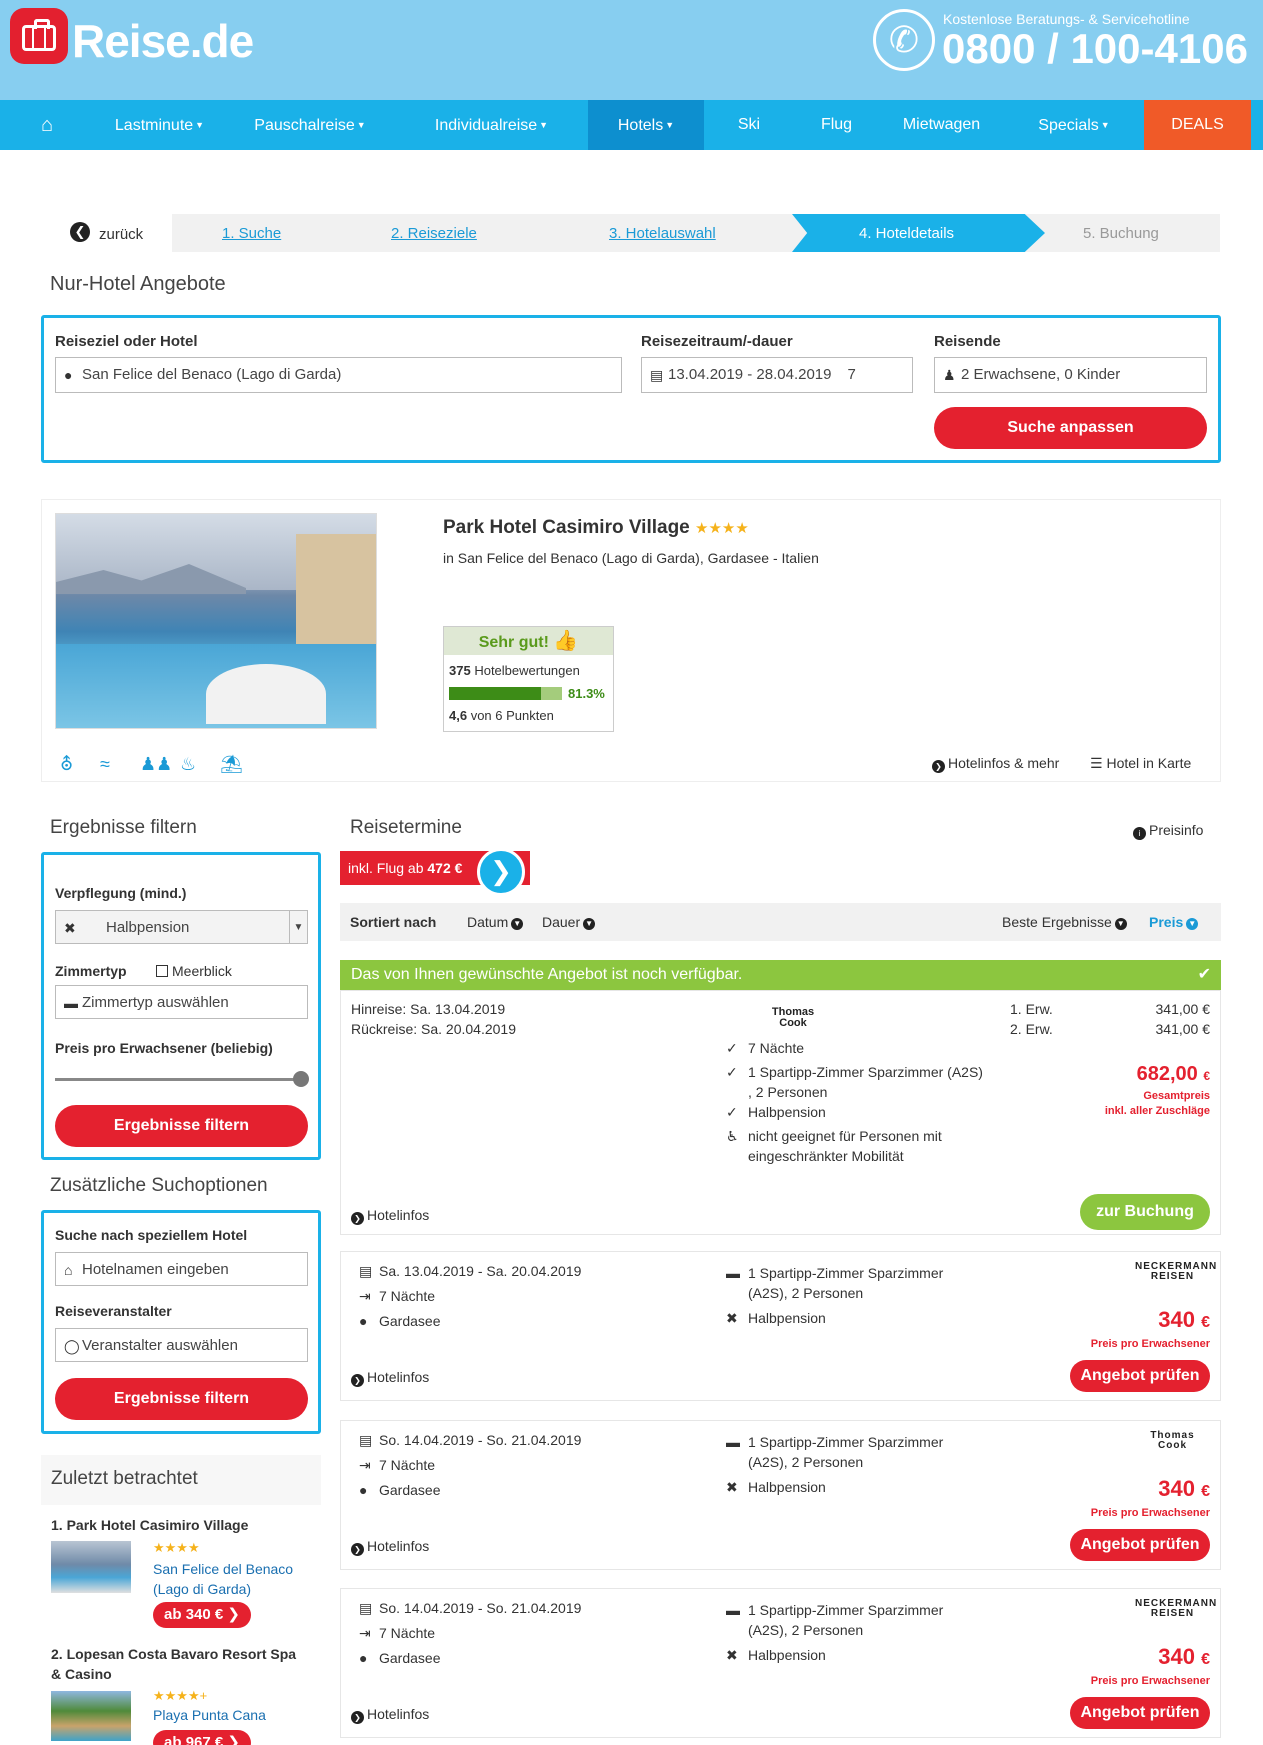 The height and width of the screenshot is (1745, 1263). I want to click on additional-filter-button: Ergebnisse filtern, so click(181, 1399).